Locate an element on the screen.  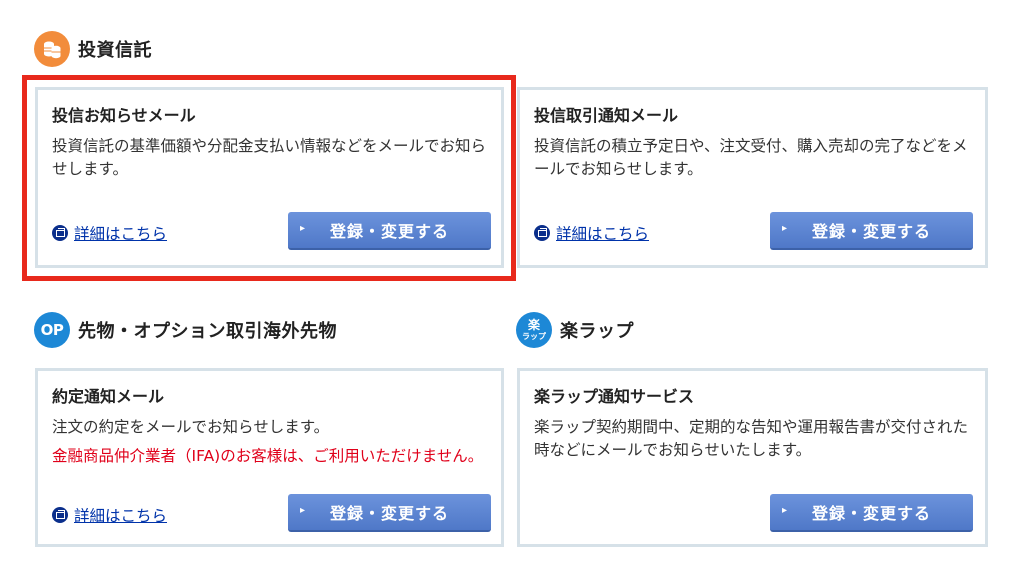
section-title: 先物・オプション取引海外先物 is located at coordinates (207, 331).